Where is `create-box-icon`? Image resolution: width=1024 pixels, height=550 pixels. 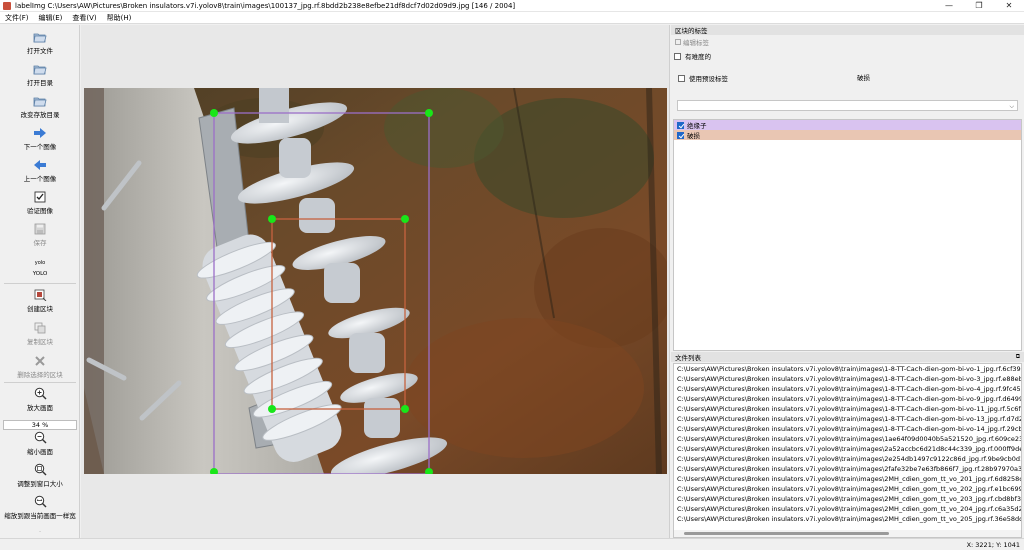 create-box-icon is located at coordinates (40, 294).